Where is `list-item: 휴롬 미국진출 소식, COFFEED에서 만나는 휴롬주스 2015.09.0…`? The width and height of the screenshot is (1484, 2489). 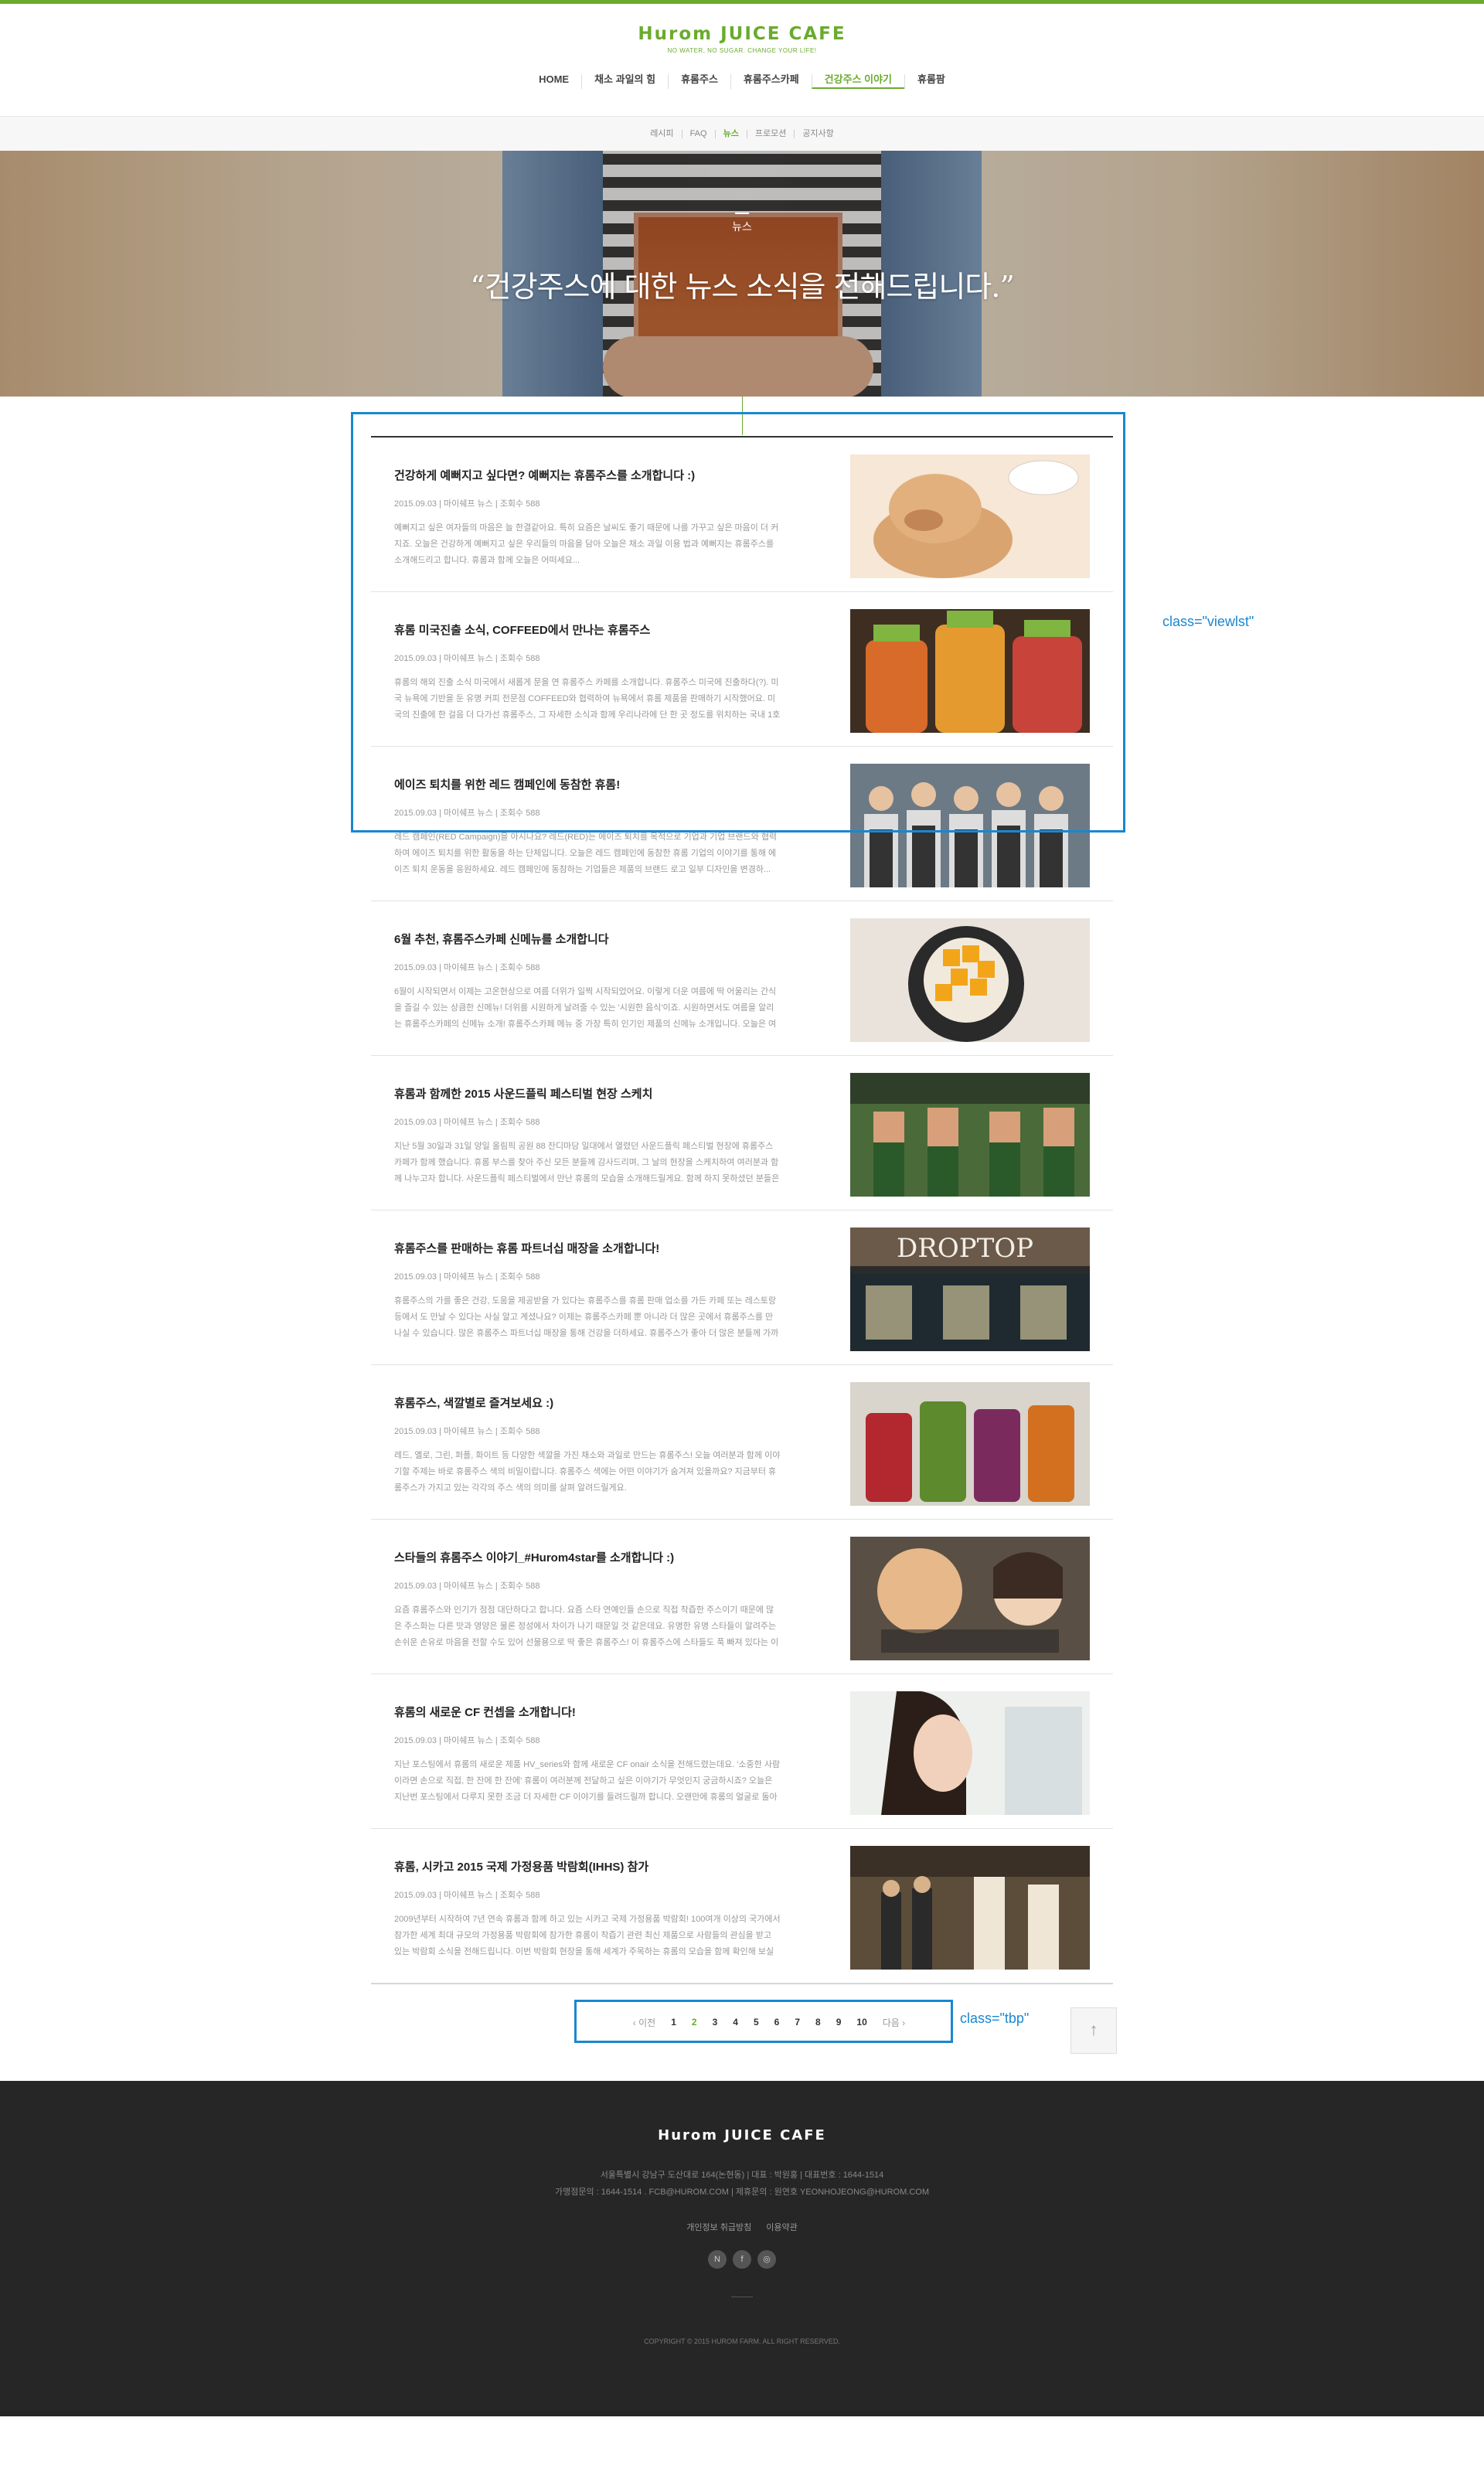 list-item: 휴롬 미국진출 소식, COFFEED에서 만나는 휴롬주스 2015.09.0… is located at coordinates (742, 669).